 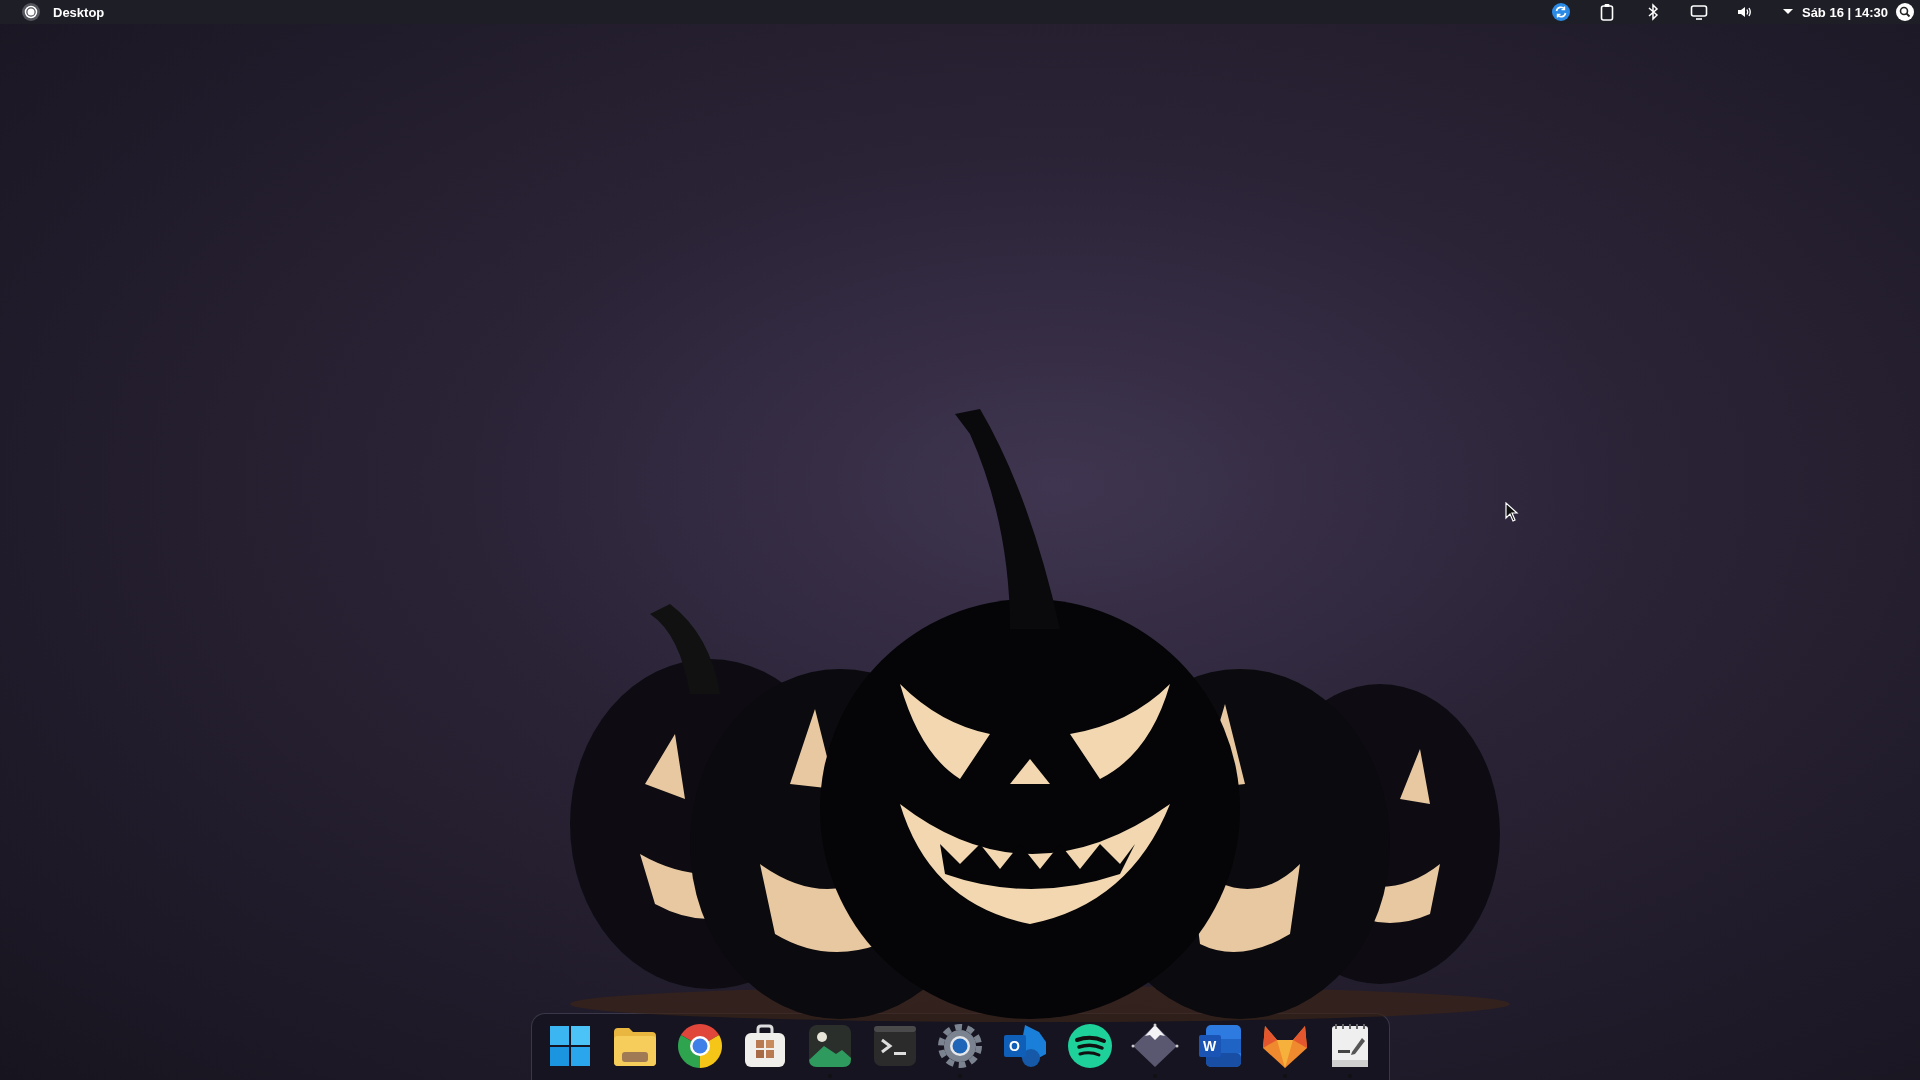 What do you see at coordinates (1560, 12) in the screenshot?
I see `sync-icon` at bounding box center [1560, 12].